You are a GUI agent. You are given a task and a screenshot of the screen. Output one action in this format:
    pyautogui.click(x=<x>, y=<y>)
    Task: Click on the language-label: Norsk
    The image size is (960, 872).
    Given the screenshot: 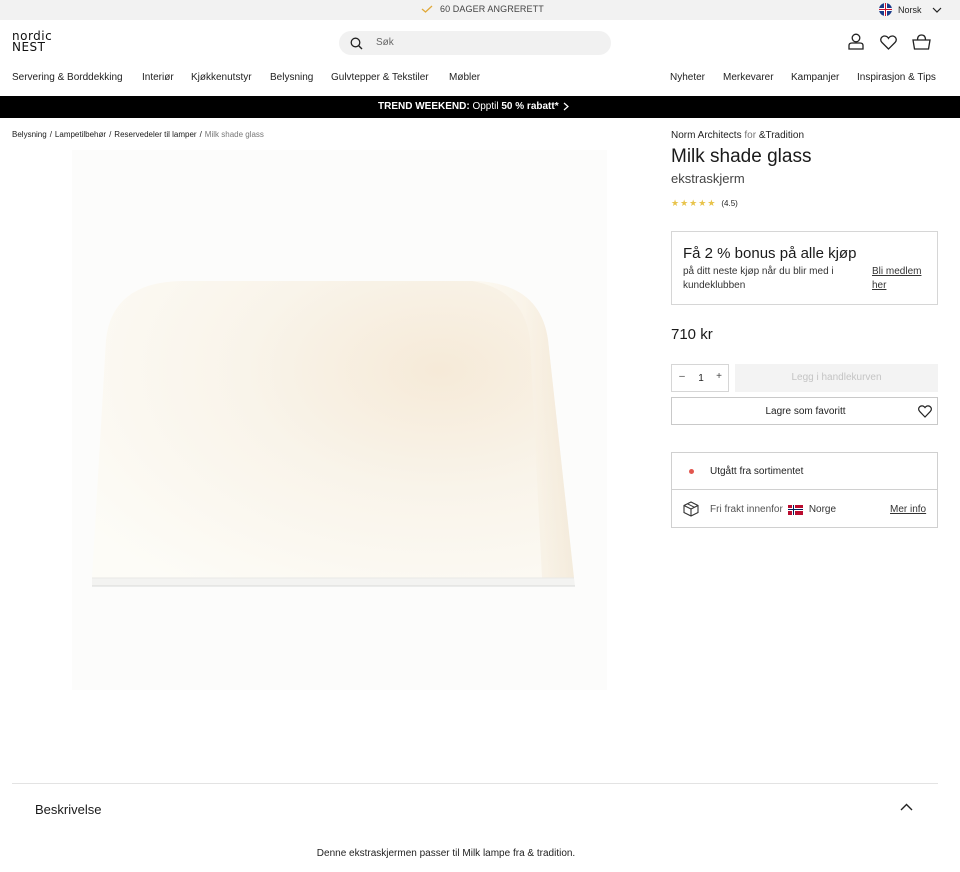 What is the action you would take?
    pyautogui.click(x=910, y=9)
    